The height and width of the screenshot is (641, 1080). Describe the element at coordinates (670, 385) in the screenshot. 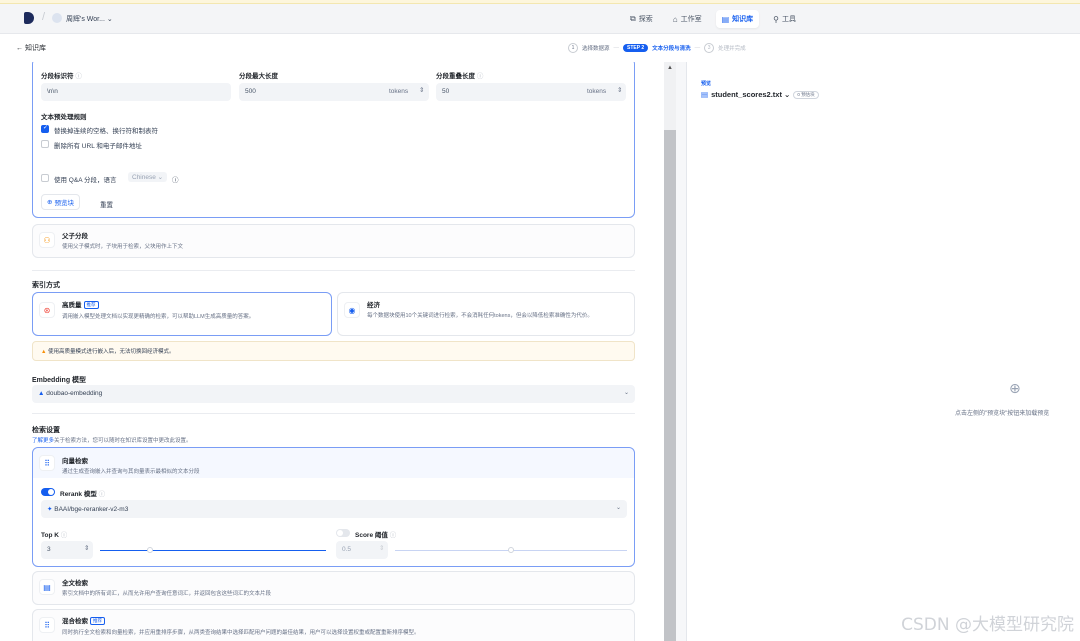

I see `scrollbar-thumb` at that location.